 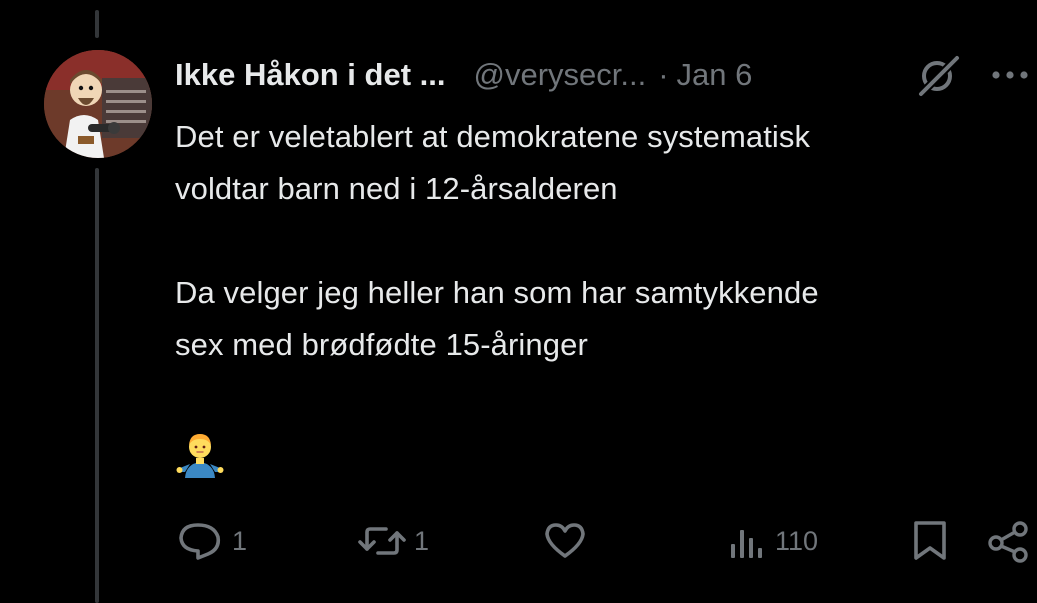 What do you see at coordinates (200, 454) in the screenshot?
I see `person-shrugging-emoji` at bounding box center [200, 454].